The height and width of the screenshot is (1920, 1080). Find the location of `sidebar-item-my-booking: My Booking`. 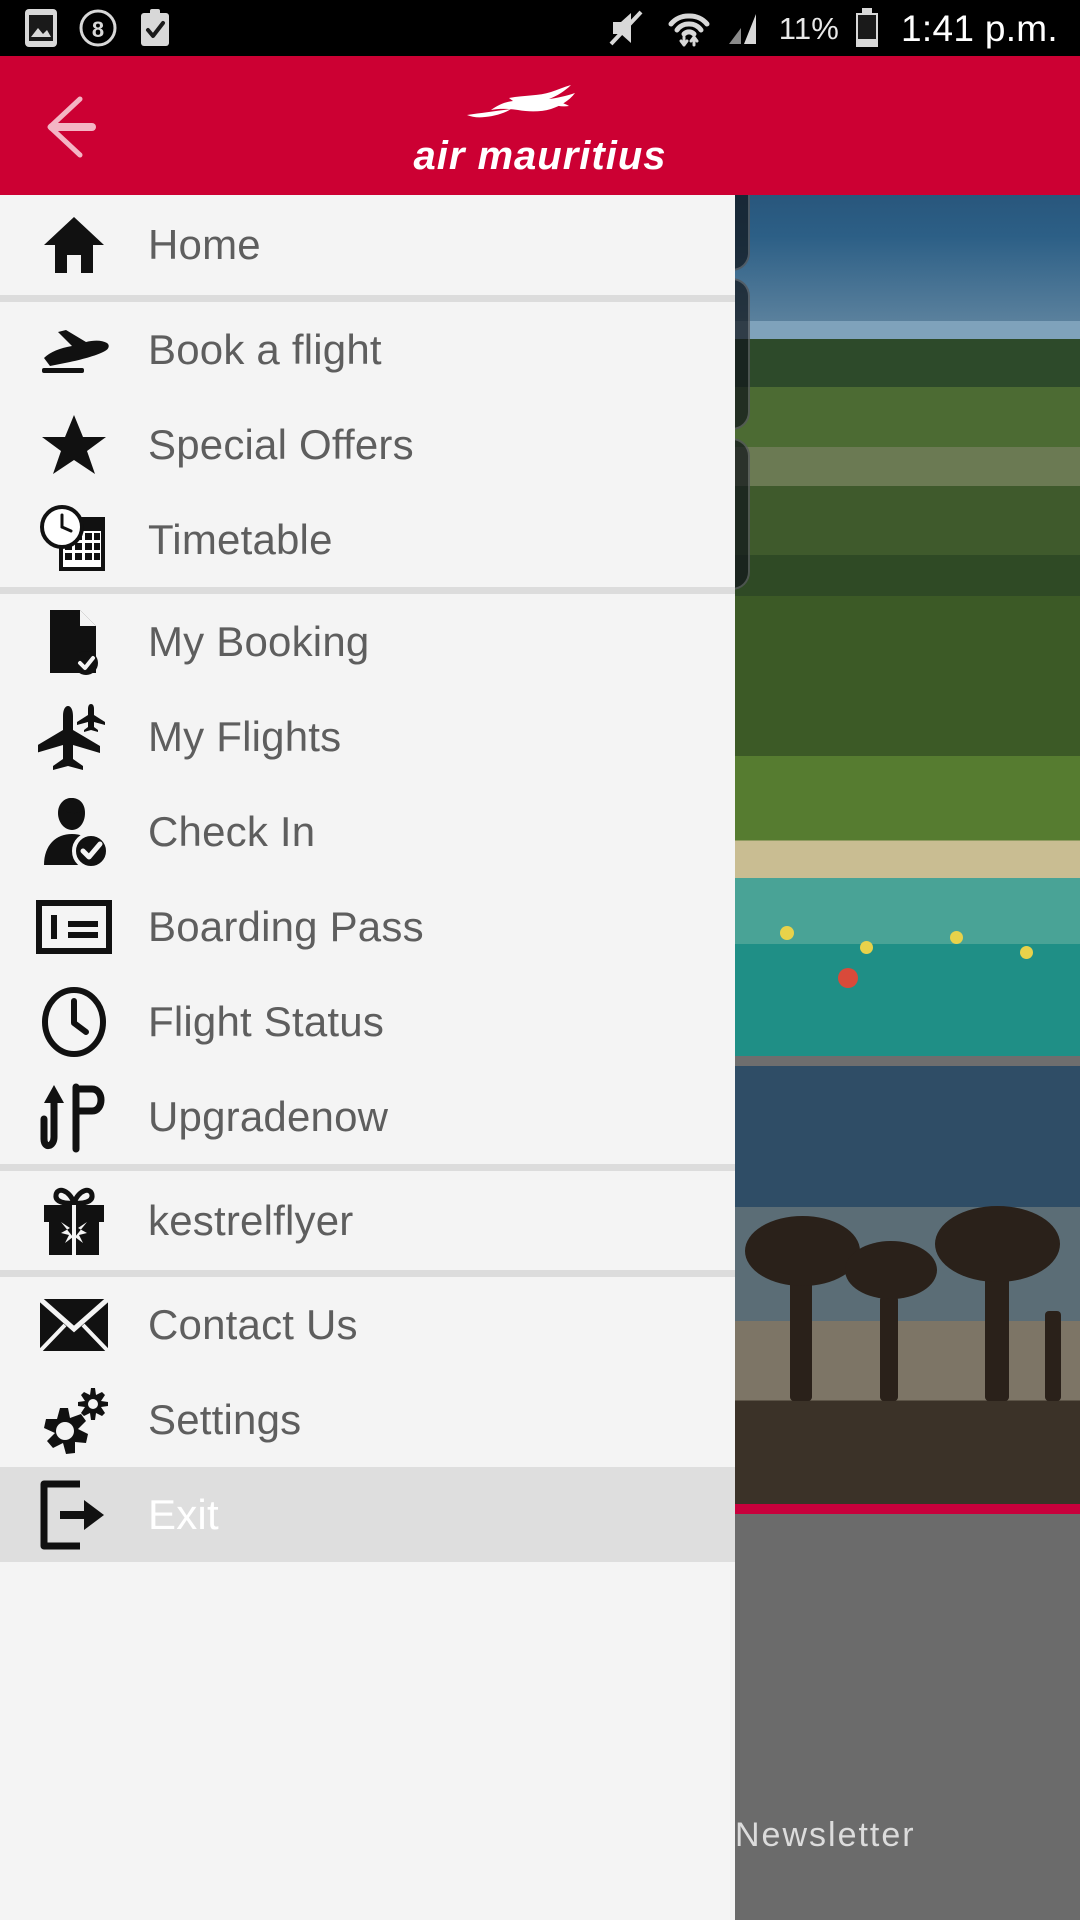

sidebar-item-my-booking: My Booking is located at coordinates (367, 641).